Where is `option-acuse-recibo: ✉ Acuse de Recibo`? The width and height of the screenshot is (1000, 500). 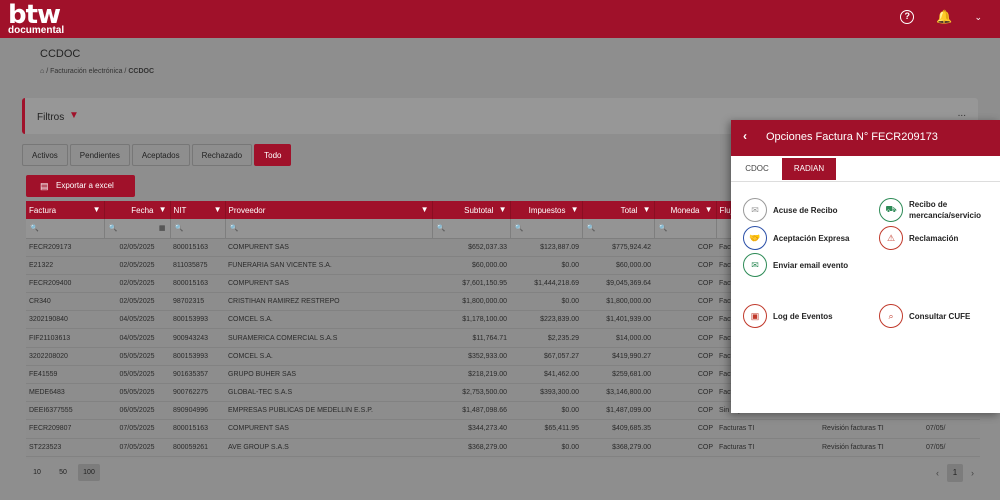
option-acuse-recibo: ✉ Acuse de Recibo is located at coordinates (790, 210).